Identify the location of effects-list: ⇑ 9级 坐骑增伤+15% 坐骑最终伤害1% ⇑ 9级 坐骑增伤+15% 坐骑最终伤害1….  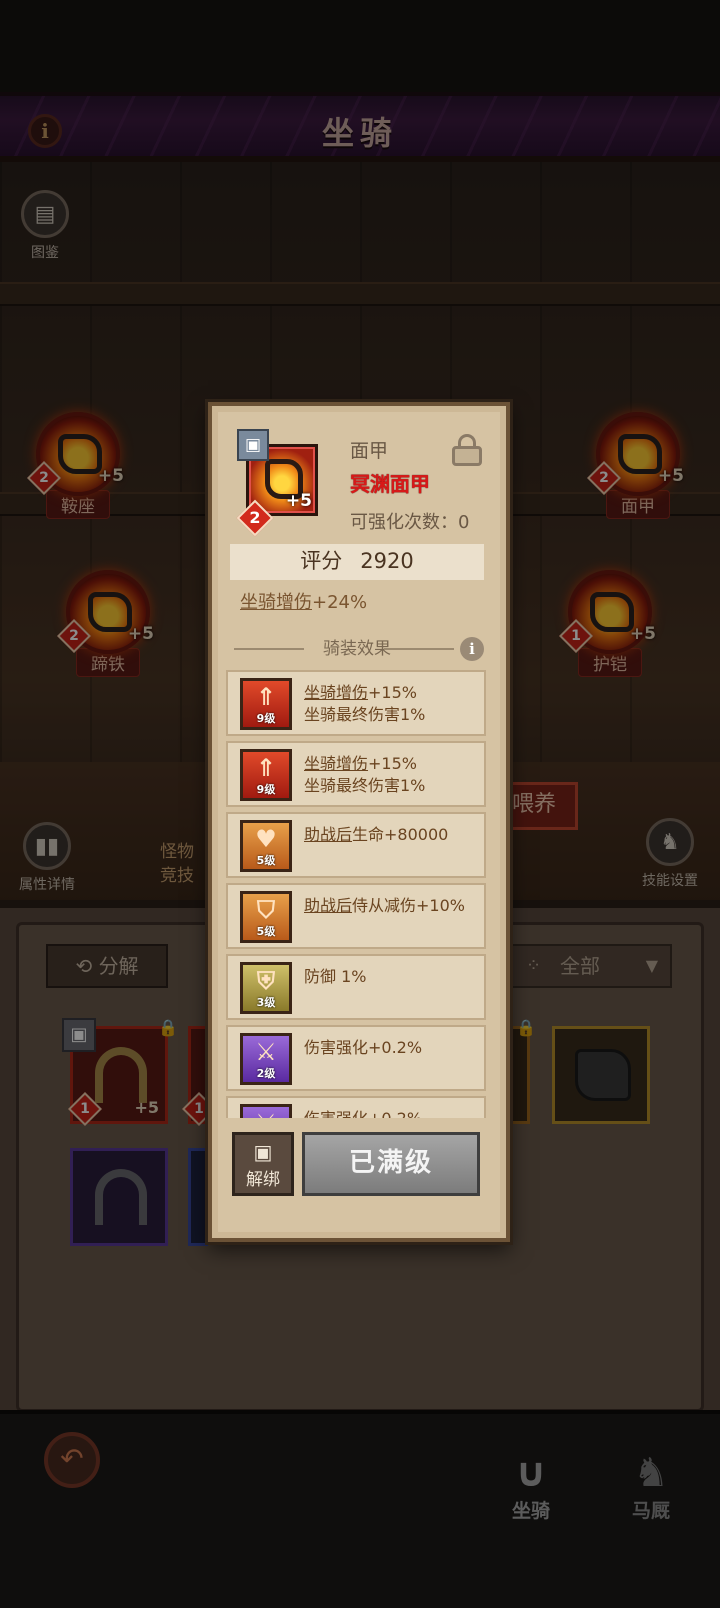
(357, 894).